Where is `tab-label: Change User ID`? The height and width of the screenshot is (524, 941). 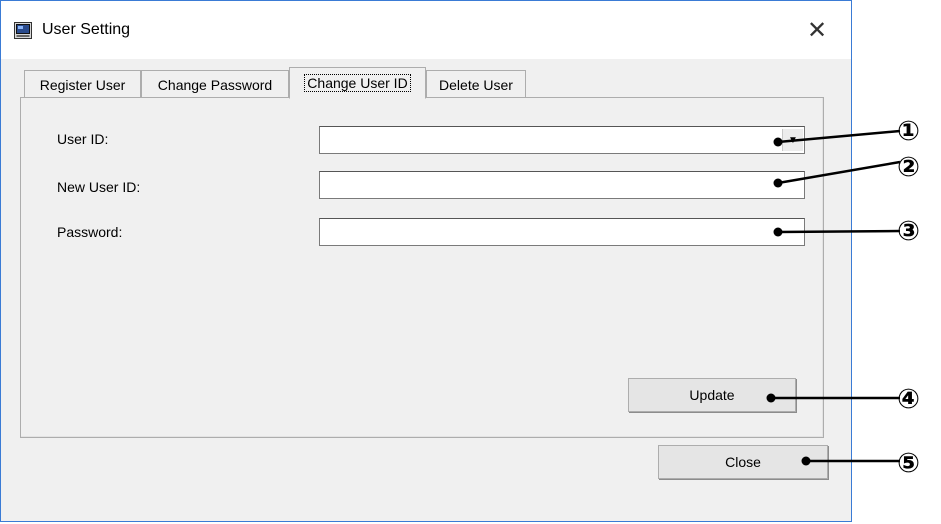 tab-label: Change User ID is located at coordinates (357, 83).